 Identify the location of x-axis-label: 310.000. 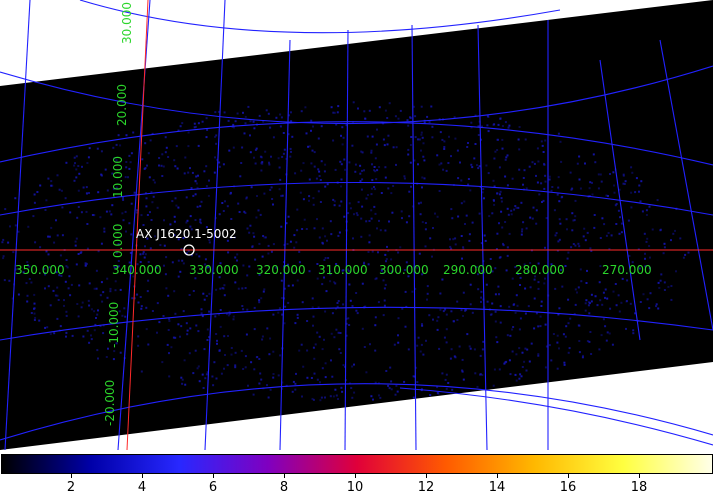
(343, 270).